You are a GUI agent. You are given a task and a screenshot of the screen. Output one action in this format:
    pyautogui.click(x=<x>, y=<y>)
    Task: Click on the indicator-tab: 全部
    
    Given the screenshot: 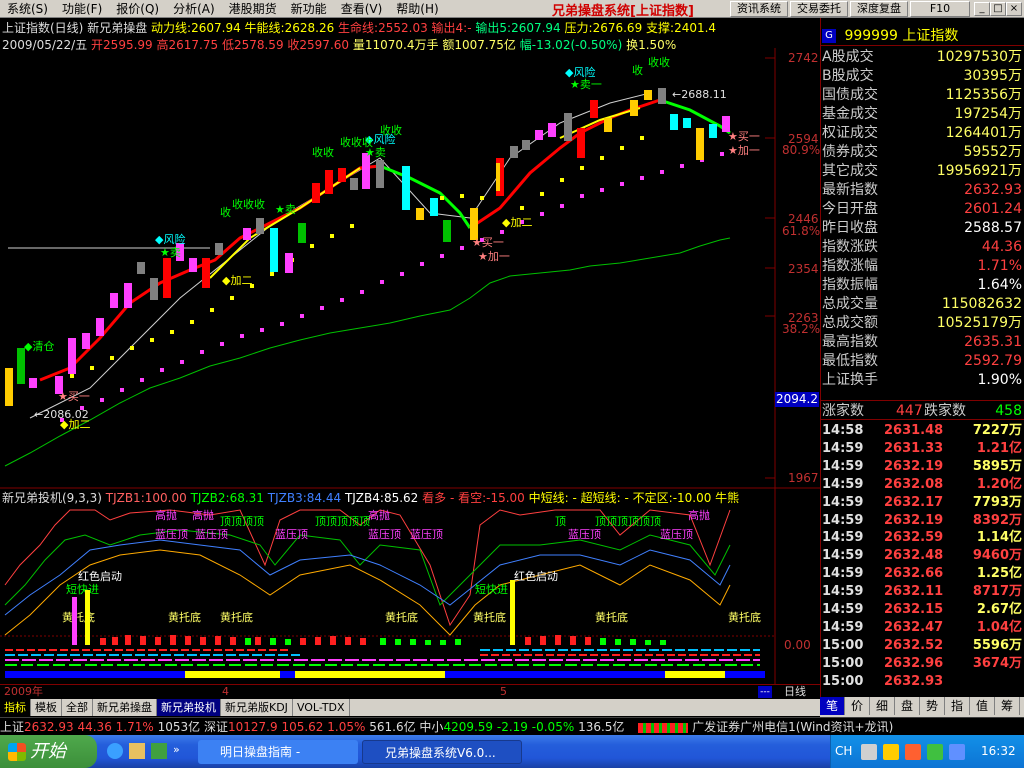 What is the action you would take?
    pyautogui.click(x=77, y=707)
    